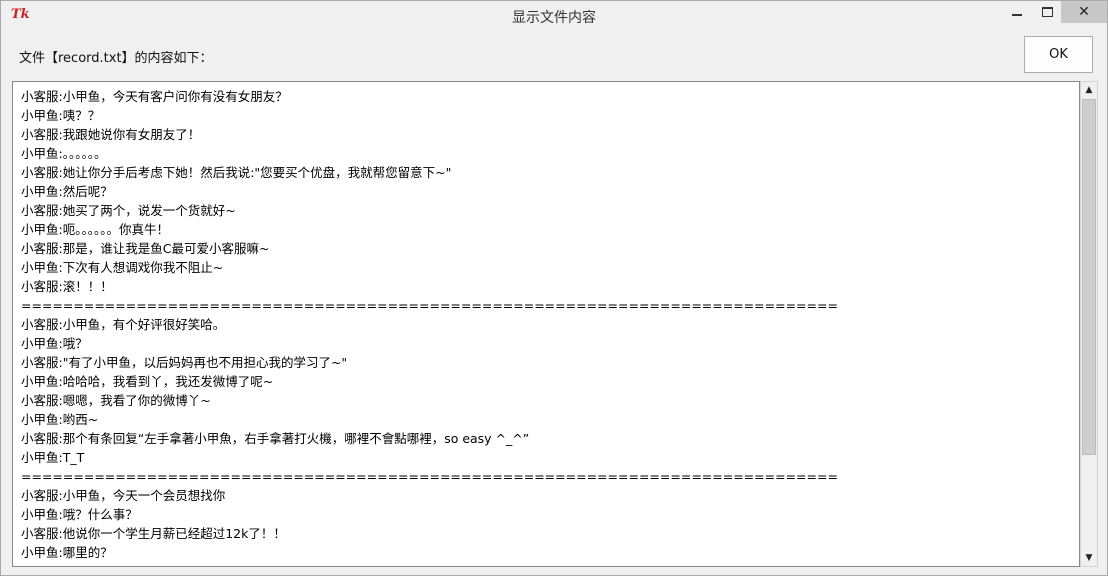  I want to click on title-bar: Tk 显示文件内容 ✕, so click(554, 16).